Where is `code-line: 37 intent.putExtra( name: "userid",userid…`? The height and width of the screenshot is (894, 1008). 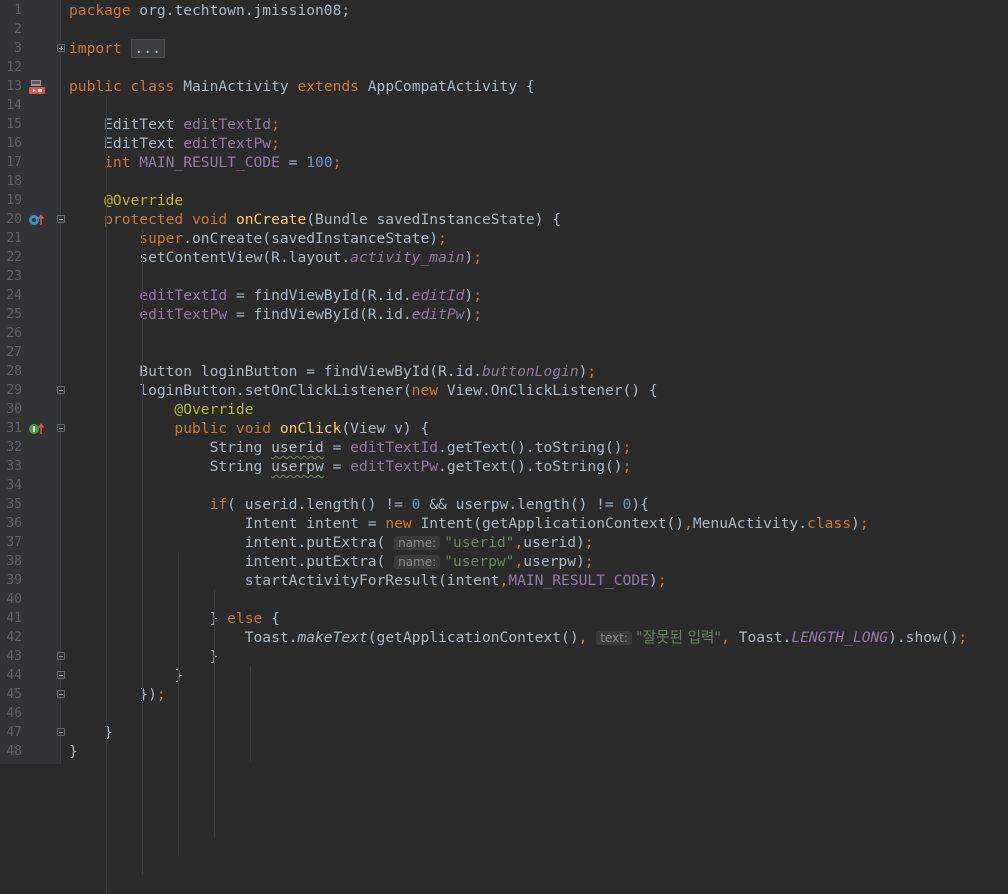
code-line: 37 intent.putExtra( name: "userid",userid… is located at coordinates (504, 542).